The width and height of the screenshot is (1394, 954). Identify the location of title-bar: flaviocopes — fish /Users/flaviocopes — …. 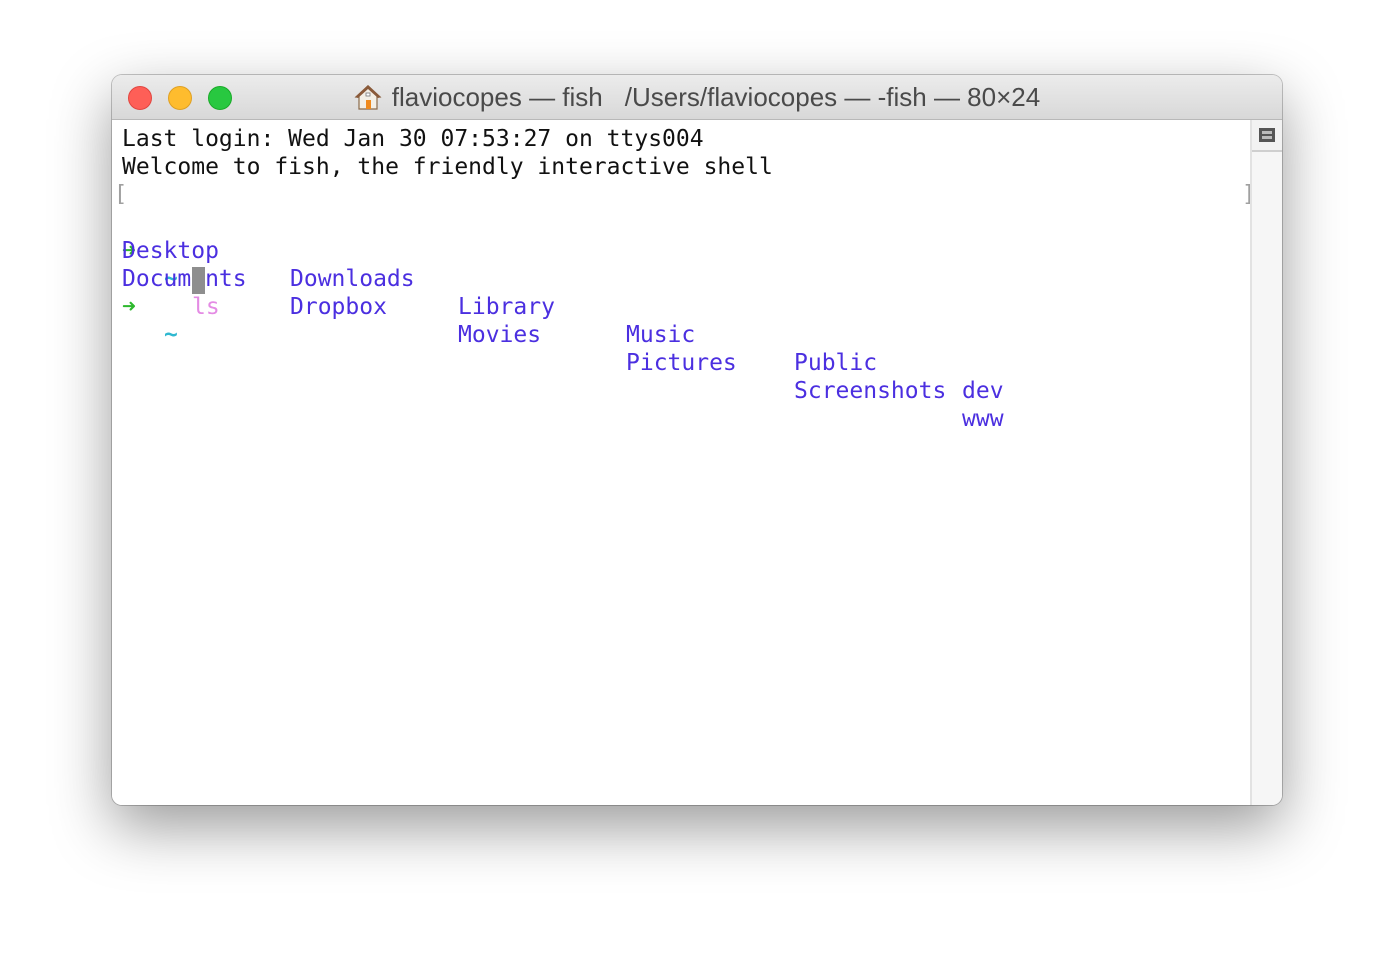
(697, 97).